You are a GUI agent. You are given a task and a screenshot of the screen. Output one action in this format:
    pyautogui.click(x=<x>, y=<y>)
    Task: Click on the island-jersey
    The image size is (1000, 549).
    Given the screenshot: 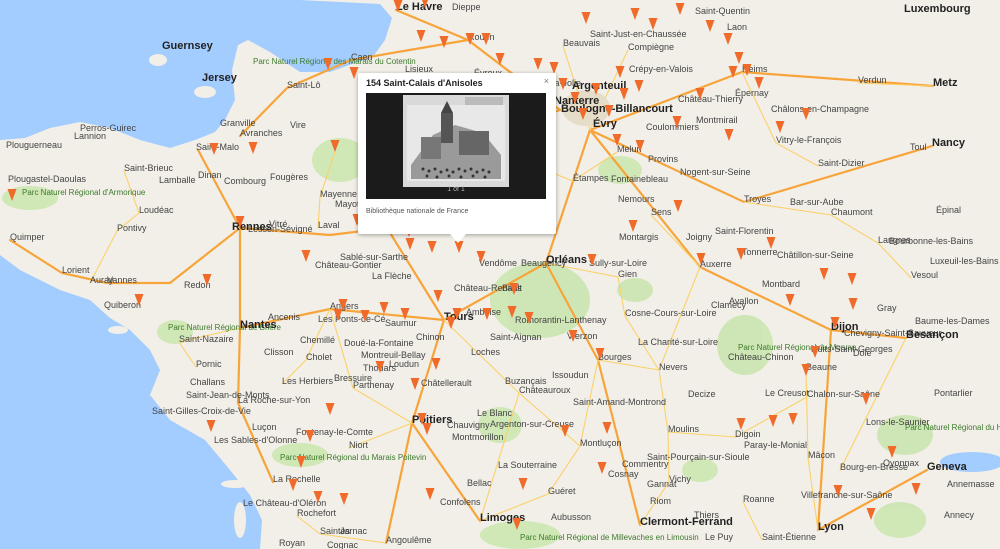 What is the action you would take?
    pyautogui.click(x=205, y=92)
    